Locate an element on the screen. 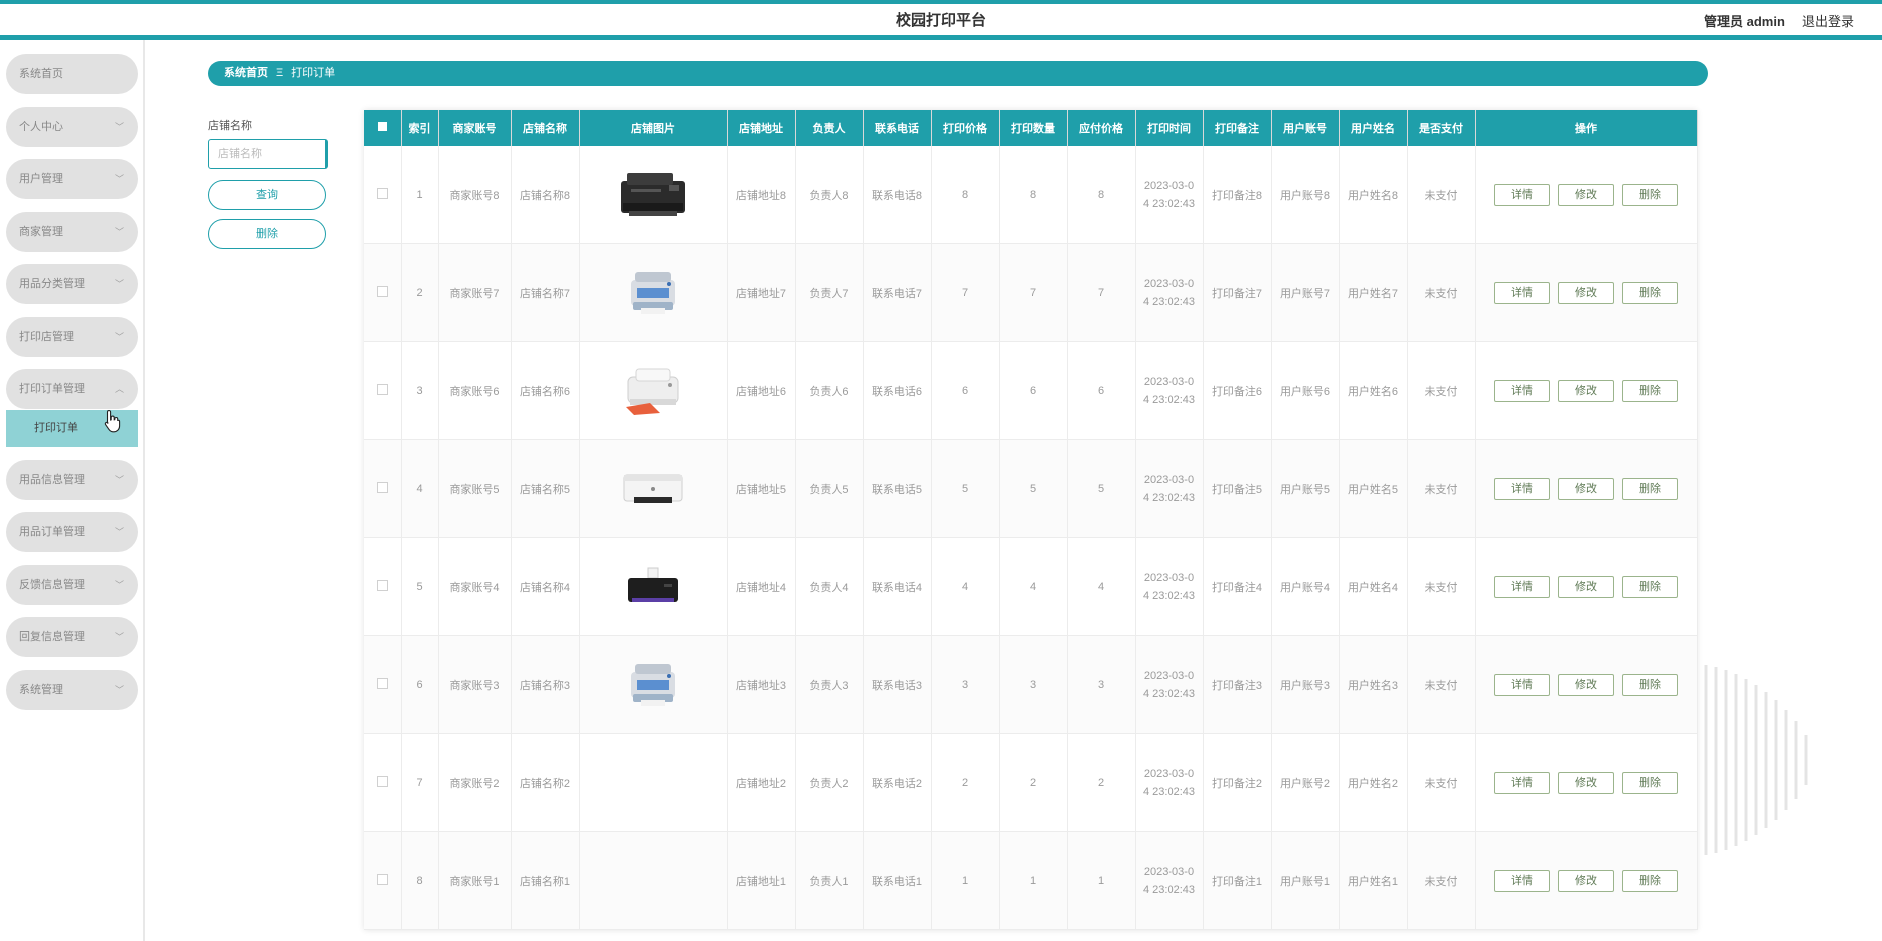  cell-print-price: 6 is located at coordinates (965, 390).